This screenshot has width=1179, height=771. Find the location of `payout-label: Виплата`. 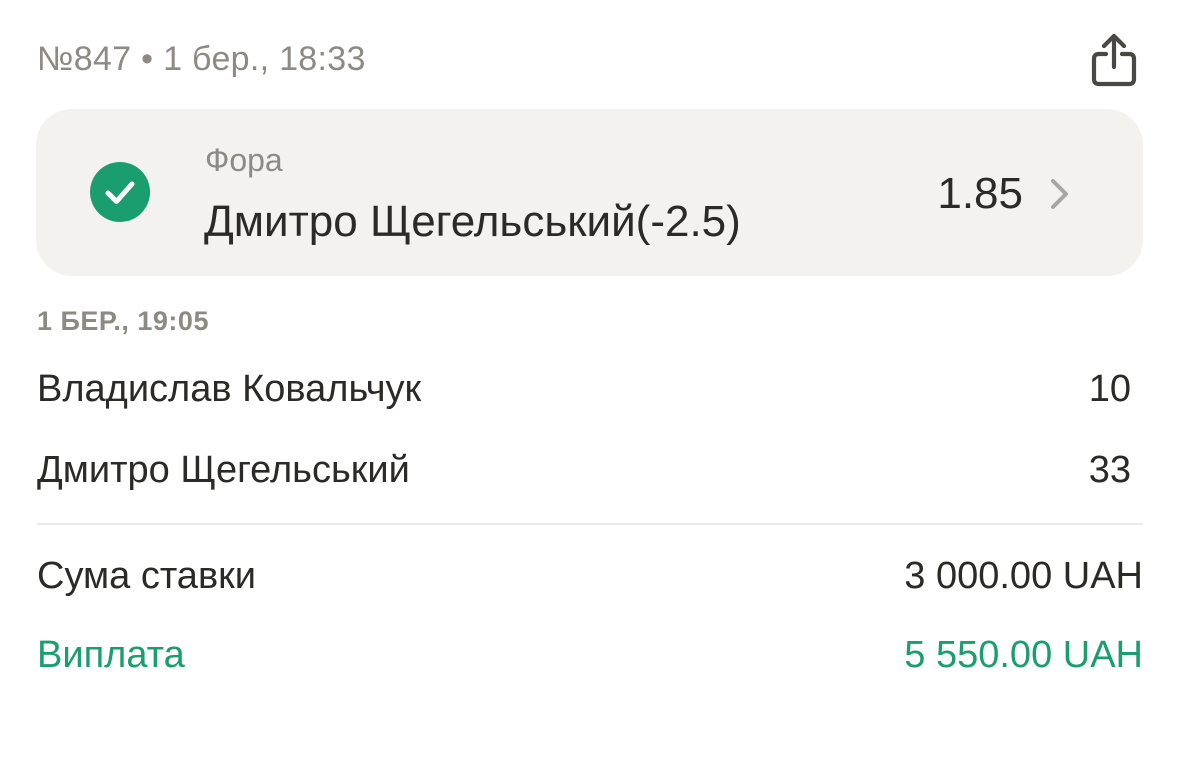

payout-label: Виплата is located at coordinates (111, 655).